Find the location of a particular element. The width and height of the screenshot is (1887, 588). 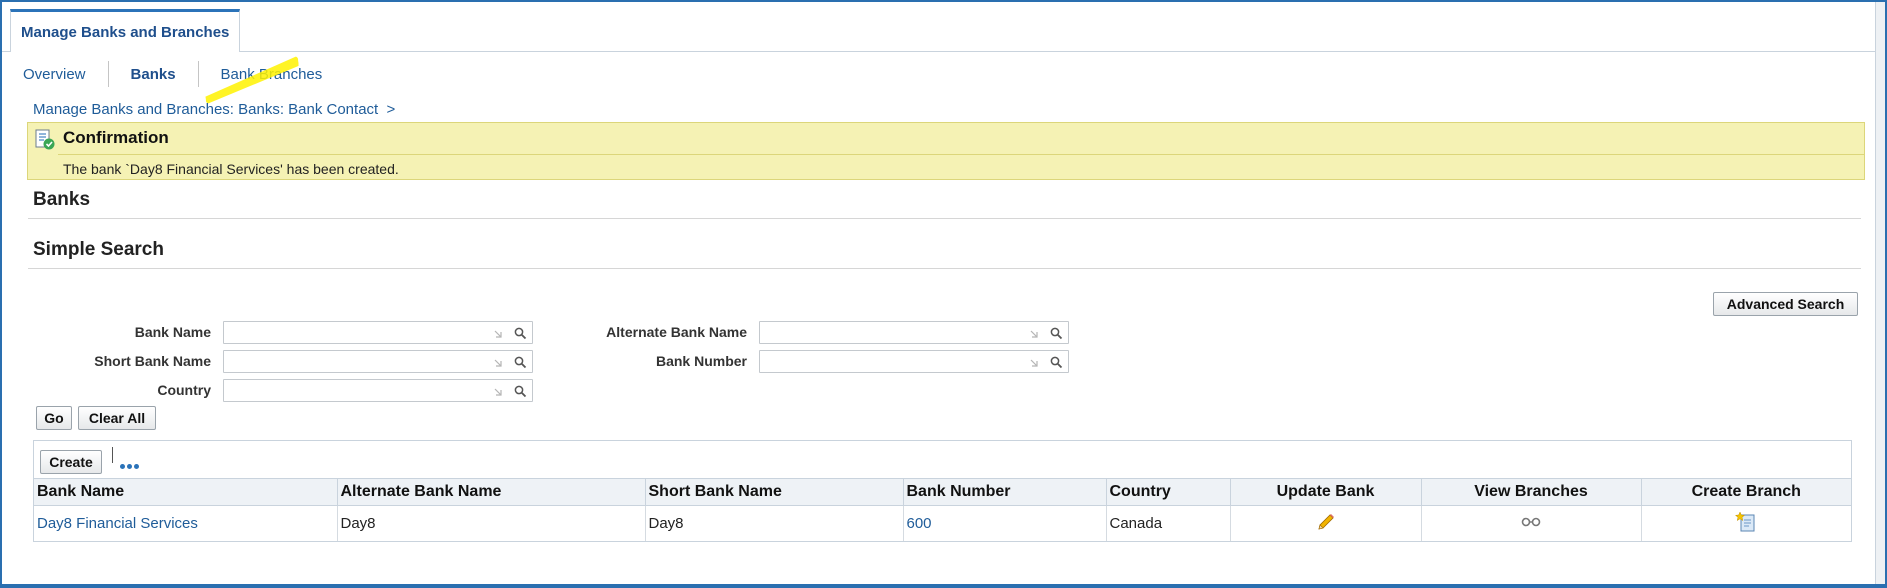

simple-search-divider is located at coordinates (944, 268).